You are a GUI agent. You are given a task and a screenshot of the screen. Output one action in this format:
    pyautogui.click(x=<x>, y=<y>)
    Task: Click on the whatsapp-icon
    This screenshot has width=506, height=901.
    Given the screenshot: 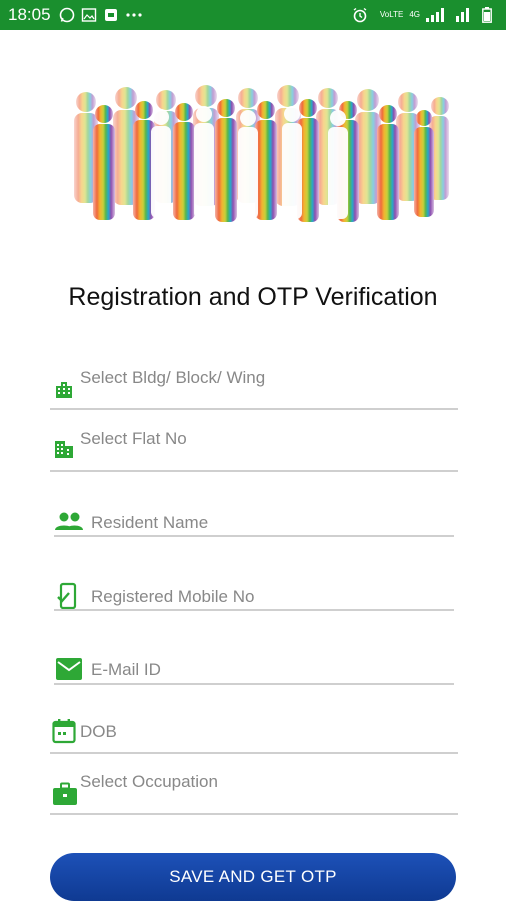 What is the action you would take?
    pyautogui.click(x=67, y=15)
    